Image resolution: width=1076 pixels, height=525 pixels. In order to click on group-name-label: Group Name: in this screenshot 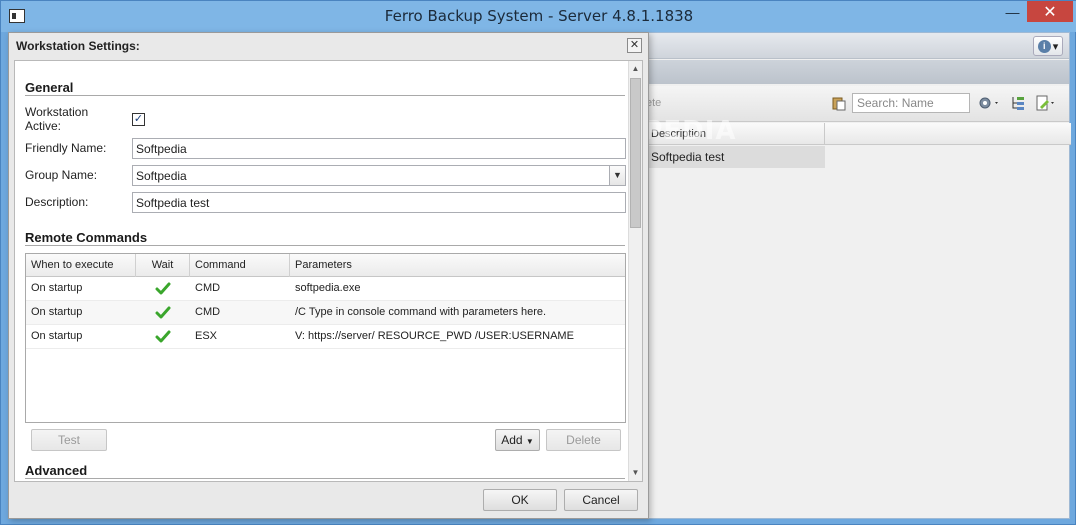, I will do `click(61, 175)`.